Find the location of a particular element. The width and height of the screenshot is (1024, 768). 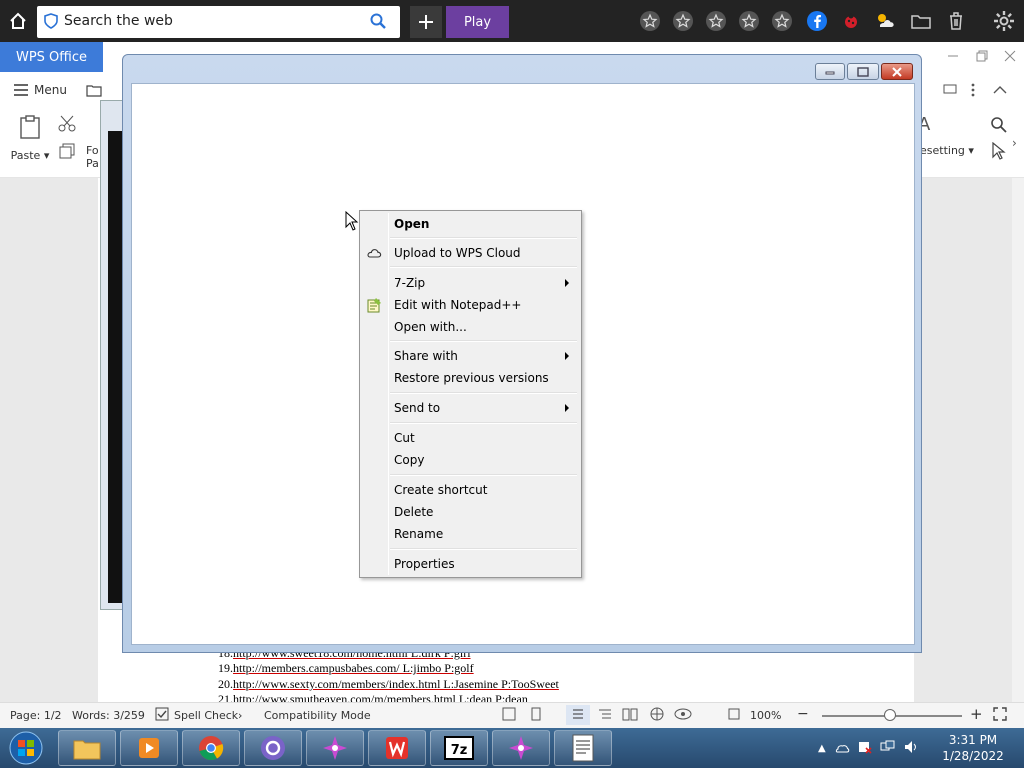

view-icon is located at coordinates (509, 715).